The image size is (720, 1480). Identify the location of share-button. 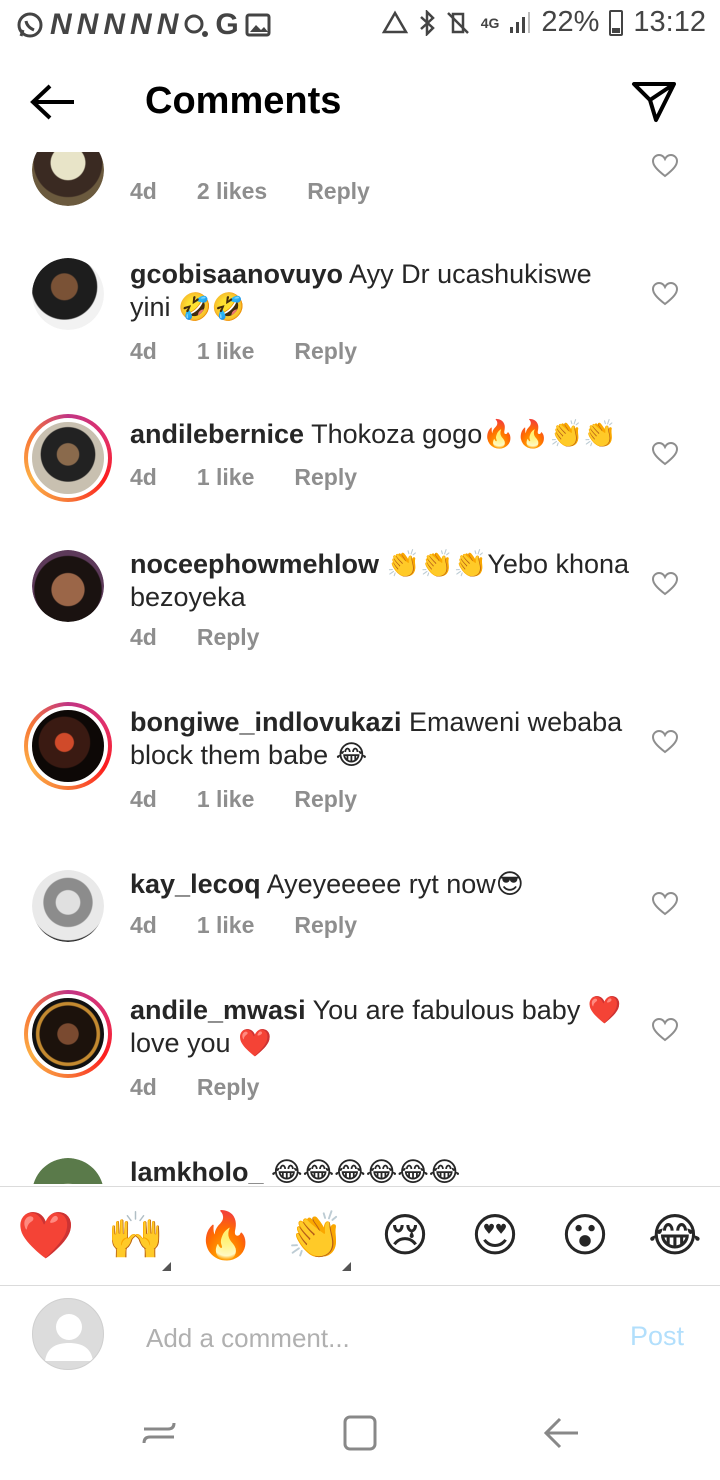
(656, 104).